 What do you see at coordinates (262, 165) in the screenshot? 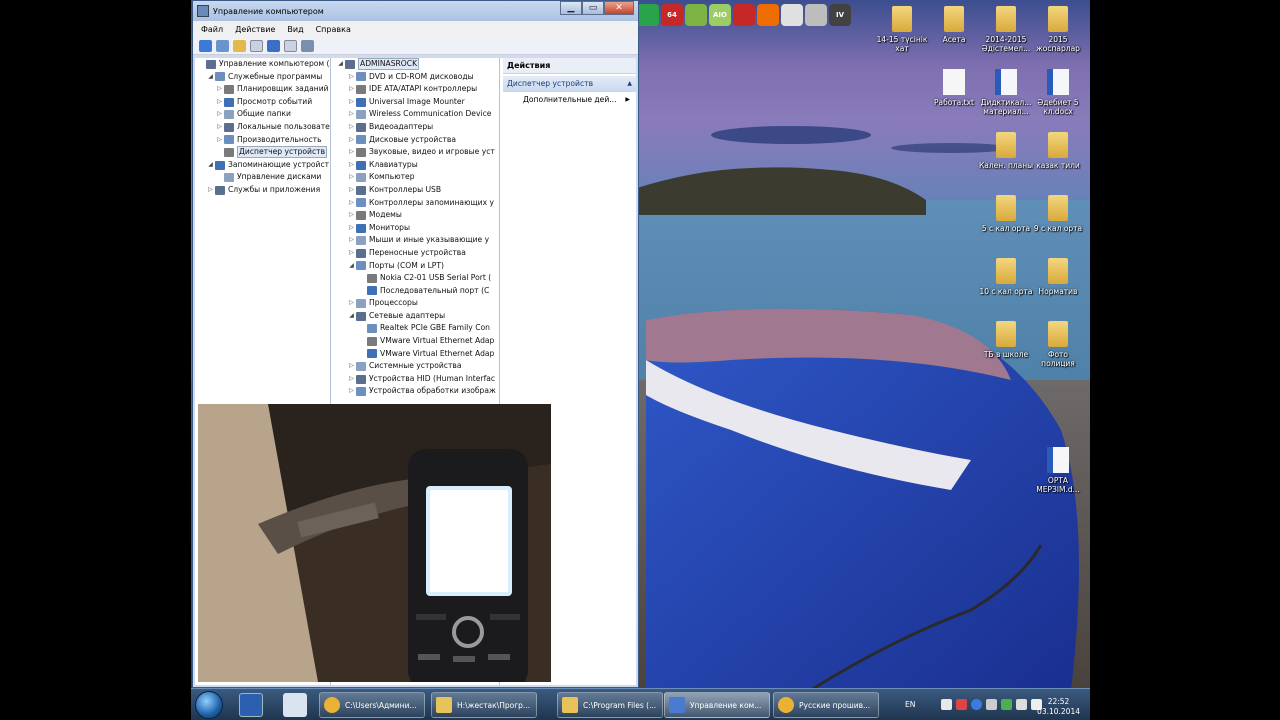
I see `tree-row: ◢ Запоминающие устройст` at bounding box center [262, 165].